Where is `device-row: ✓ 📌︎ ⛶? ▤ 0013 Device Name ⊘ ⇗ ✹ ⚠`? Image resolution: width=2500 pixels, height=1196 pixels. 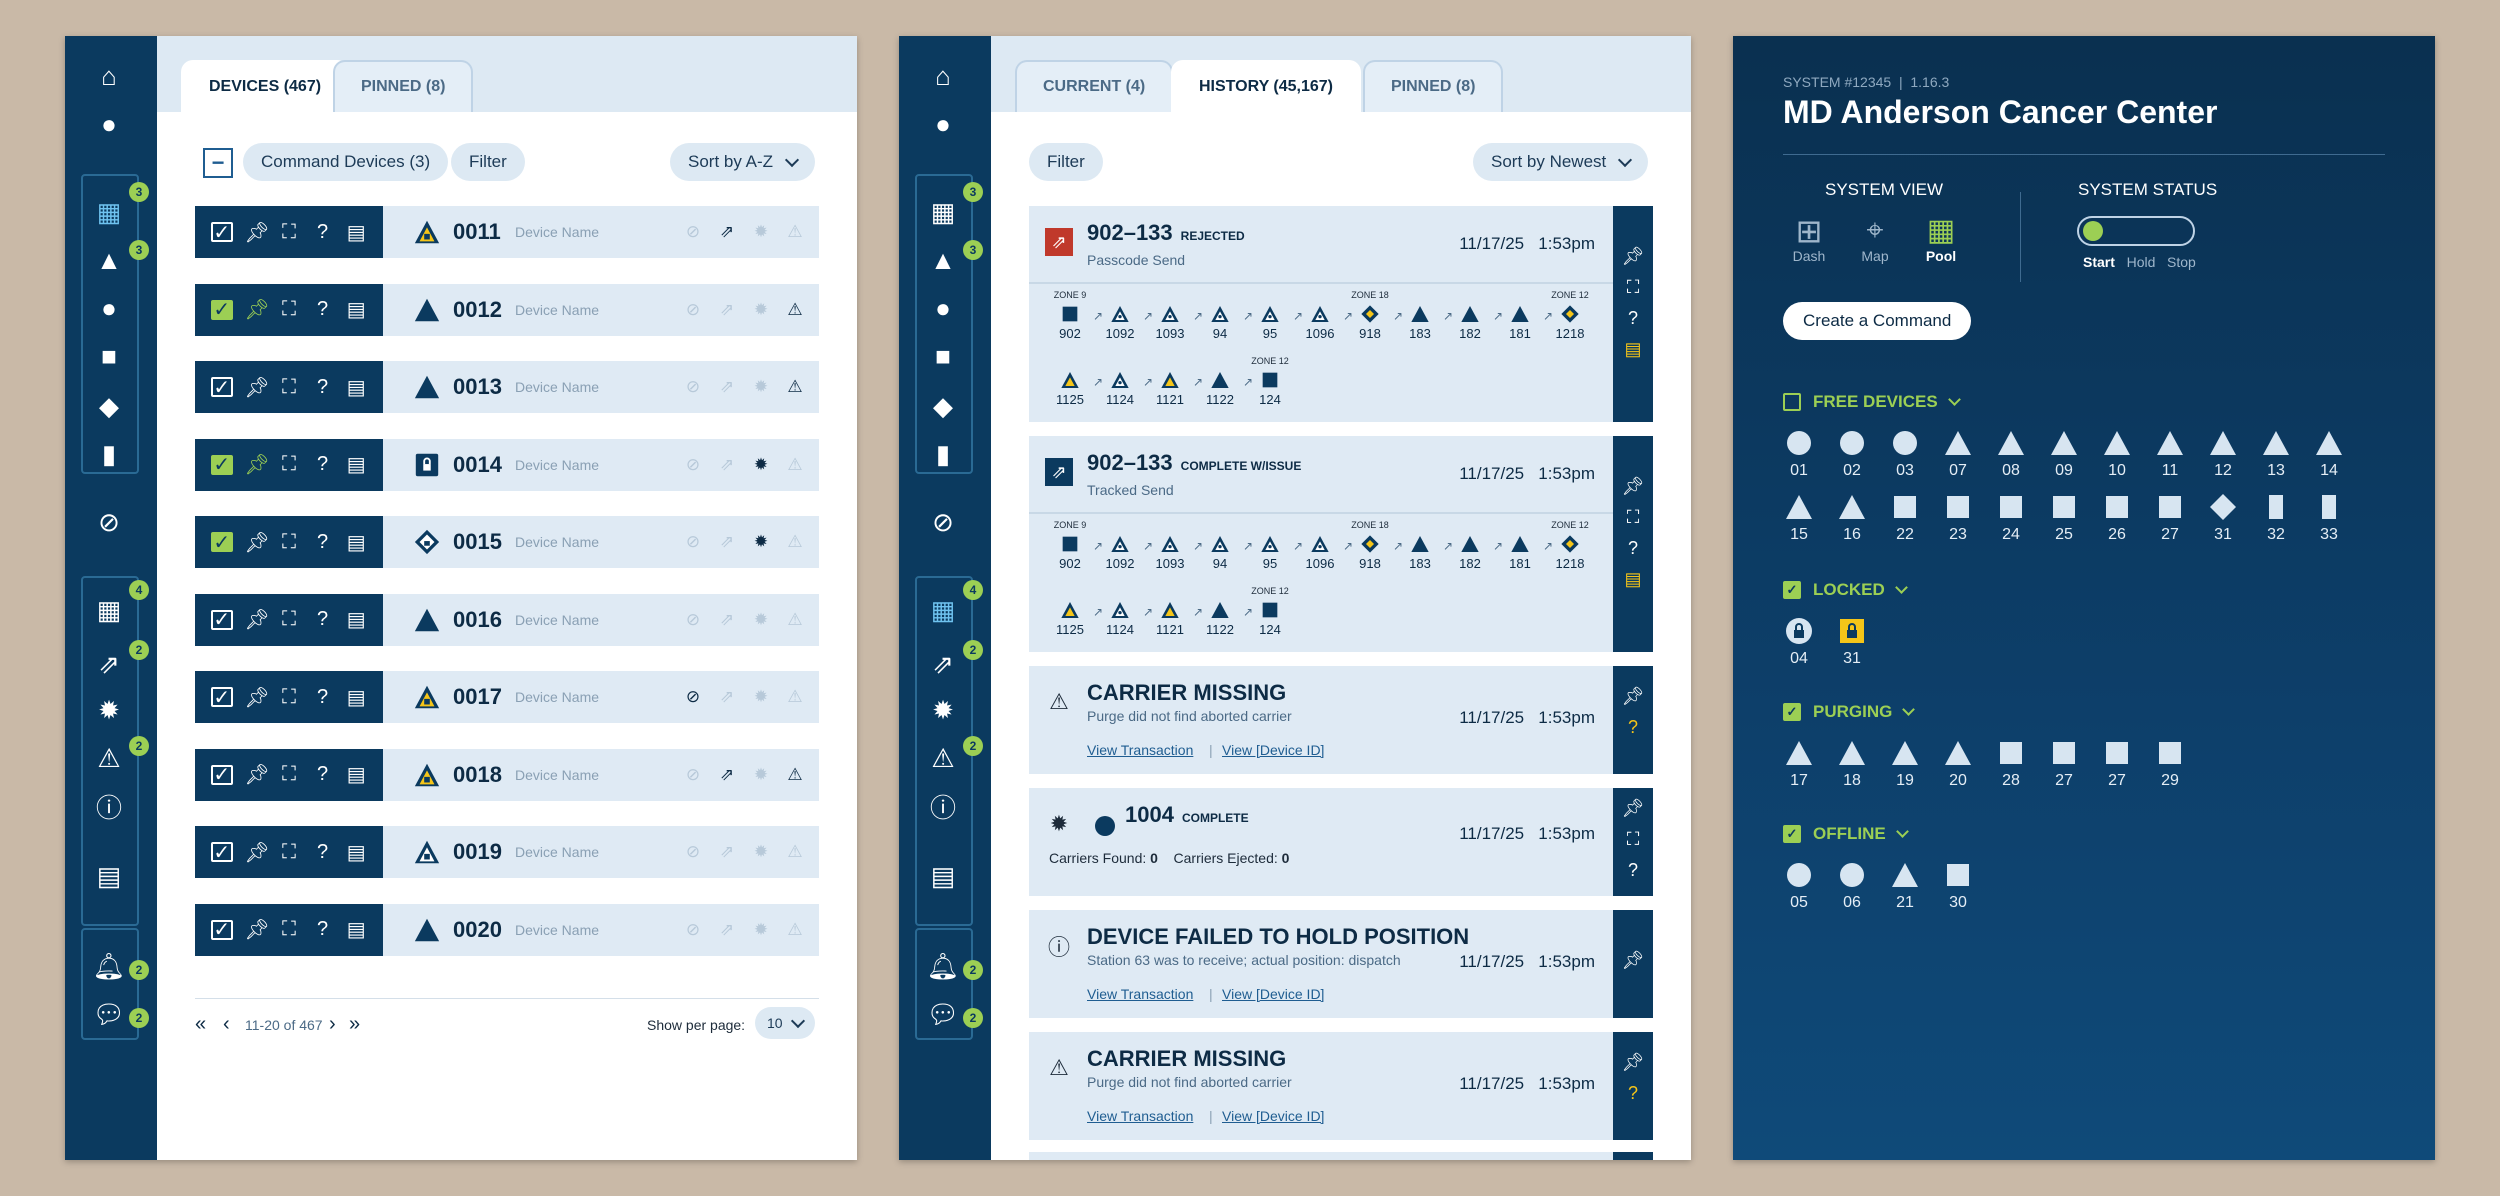 device-row: ✓ 📌︎ ⛶? ▤ 0013 Device Name ⊘ ⇗ ✹ ⚠ is located at coordinates (507, 387).